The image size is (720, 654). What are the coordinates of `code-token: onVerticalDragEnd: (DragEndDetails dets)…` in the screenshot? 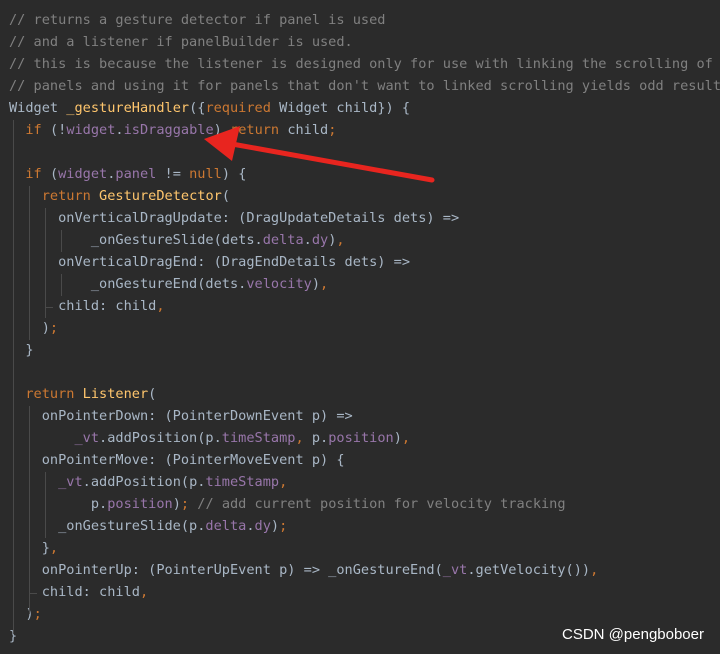 It's located at (210, 262).